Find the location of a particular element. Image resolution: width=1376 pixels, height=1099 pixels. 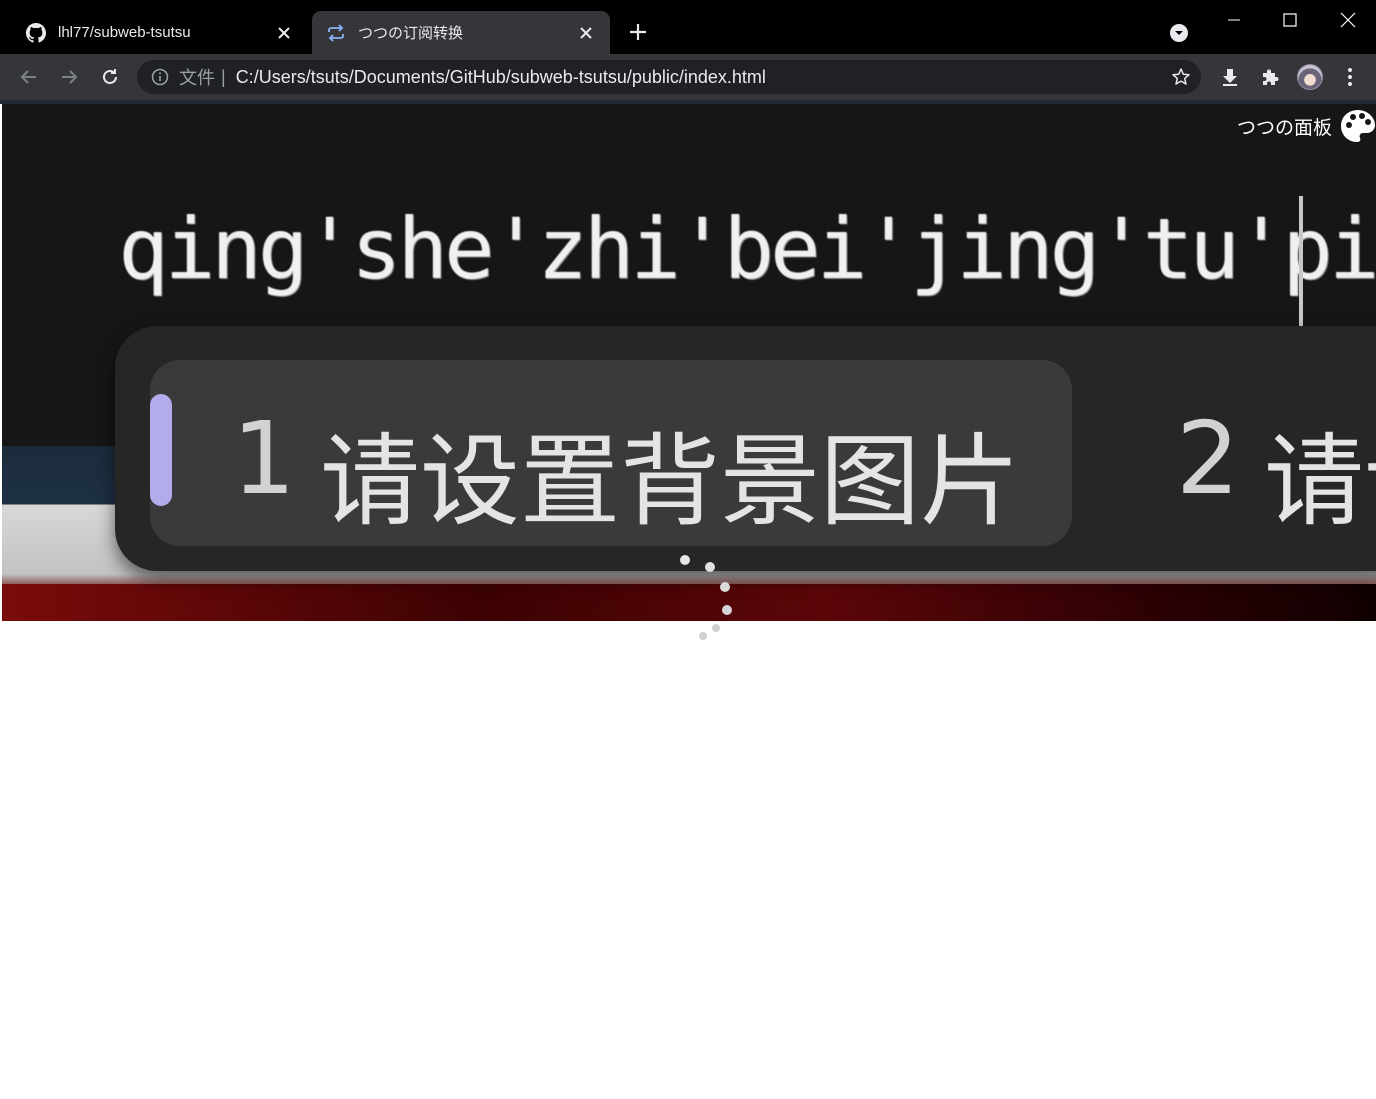

maximize-button is located at coordinates (1290, 20).